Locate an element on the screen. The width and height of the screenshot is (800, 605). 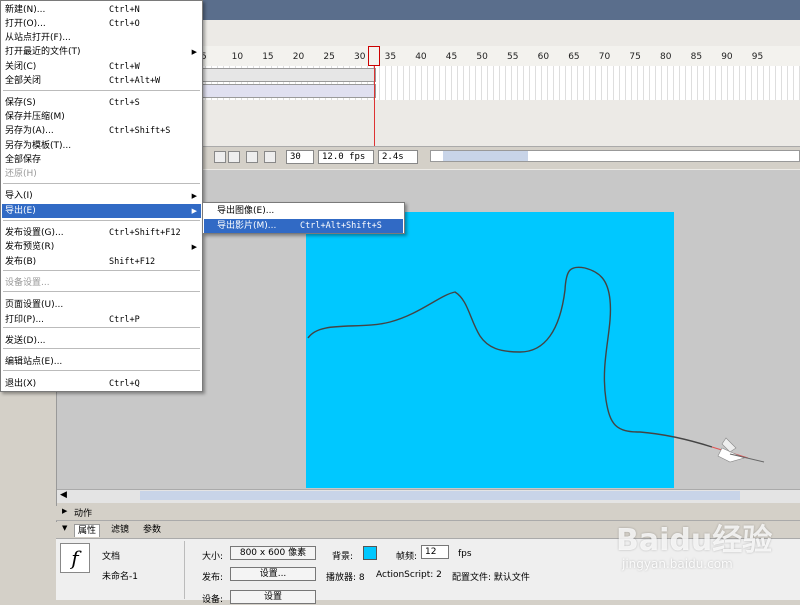
menu-item-label: 保存并压缩(M) is located at coordinates (35, 117).